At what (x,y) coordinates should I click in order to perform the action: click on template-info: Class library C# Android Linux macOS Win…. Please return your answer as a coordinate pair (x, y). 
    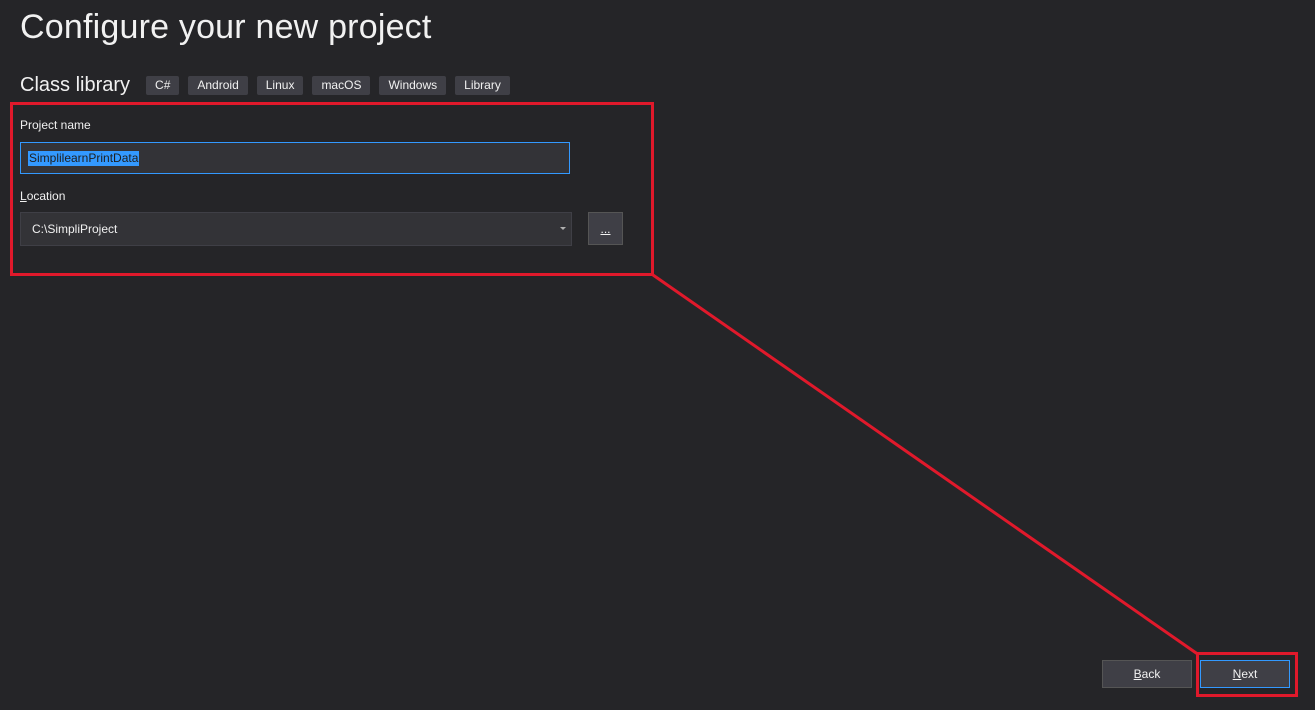
    Looking at the image, I should click on (269, 85).